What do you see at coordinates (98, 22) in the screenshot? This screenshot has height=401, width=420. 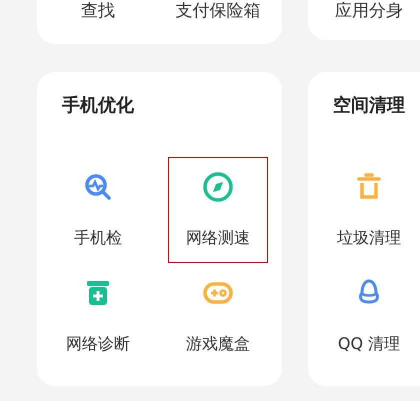 I see `tool-label: 查找` at bounding box center [98, 22].